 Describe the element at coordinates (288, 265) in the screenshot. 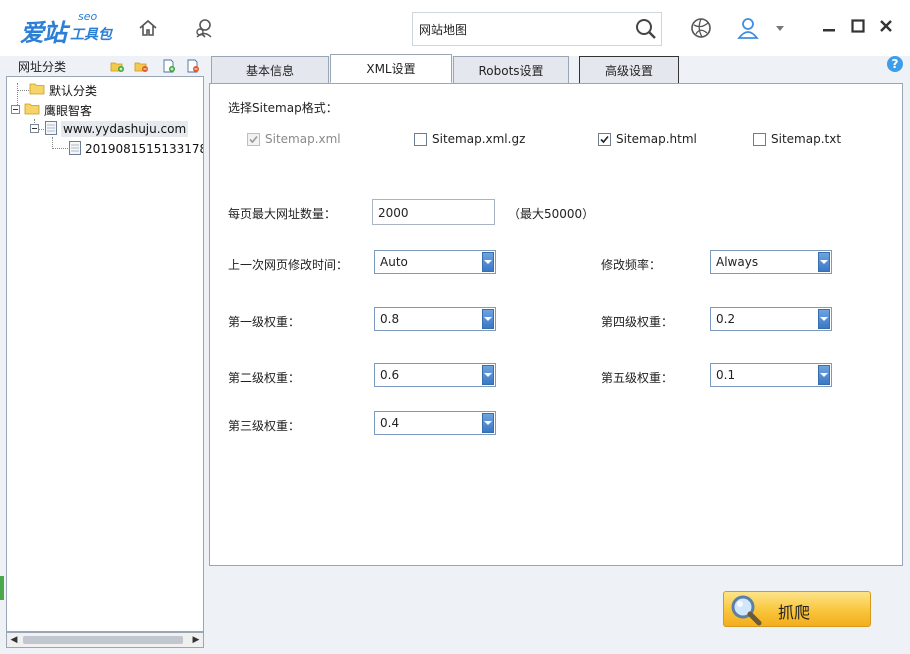

I see `lastmod-label: 上一次网页修改时间：` at that location.